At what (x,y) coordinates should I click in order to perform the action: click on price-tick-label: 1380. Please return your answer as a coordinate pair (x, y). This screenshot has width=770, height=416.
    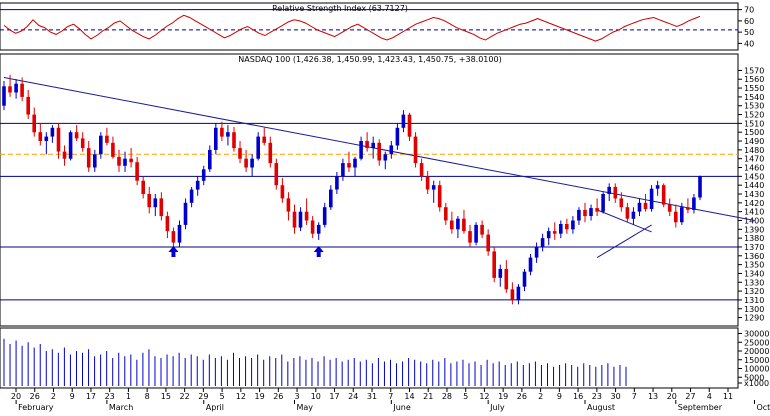
    Looking at the image, I should click on (754, 238).